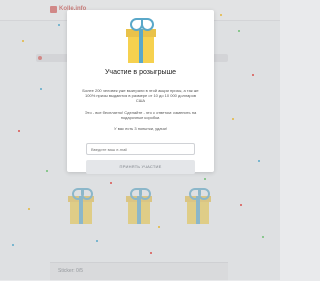  Describe the element at coordinates (140, 167) in the screenshot. I see `submit-button: ПРИНЯТЬ УЧАСТИЕ` at that location.